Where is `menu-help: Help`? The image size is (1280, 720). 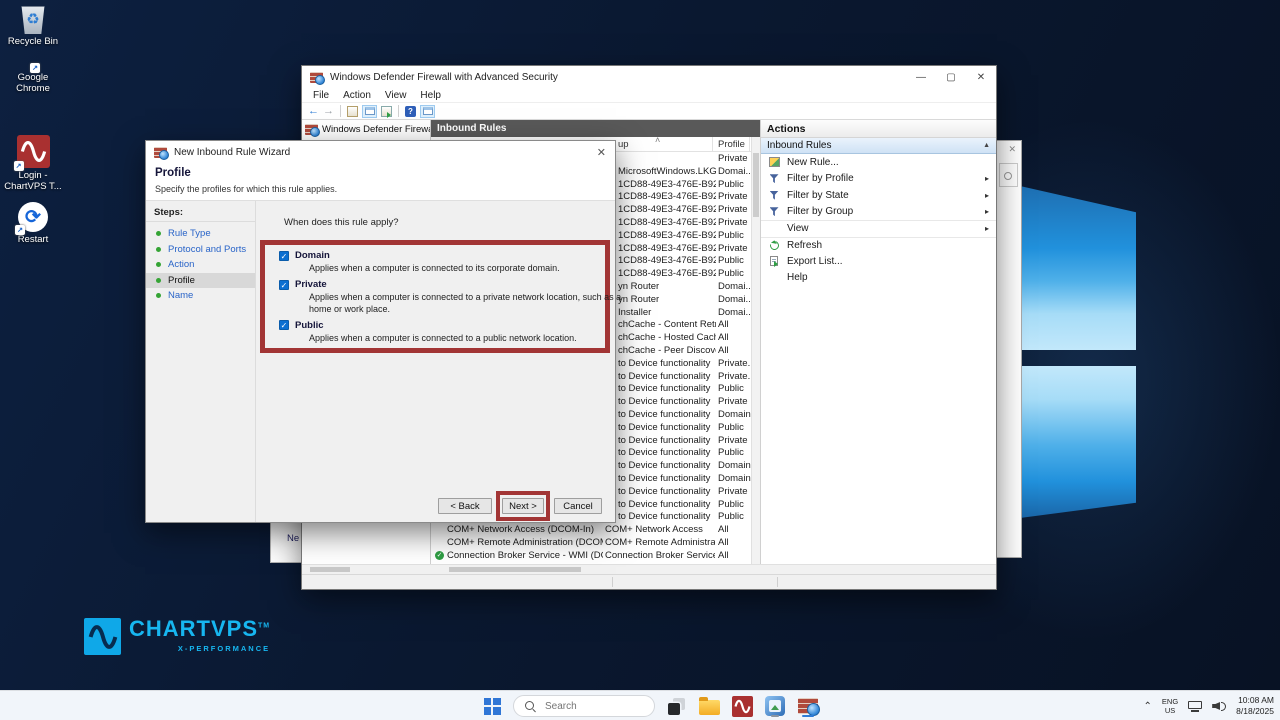 menu-help: Help is located at coordinates (430, 95).